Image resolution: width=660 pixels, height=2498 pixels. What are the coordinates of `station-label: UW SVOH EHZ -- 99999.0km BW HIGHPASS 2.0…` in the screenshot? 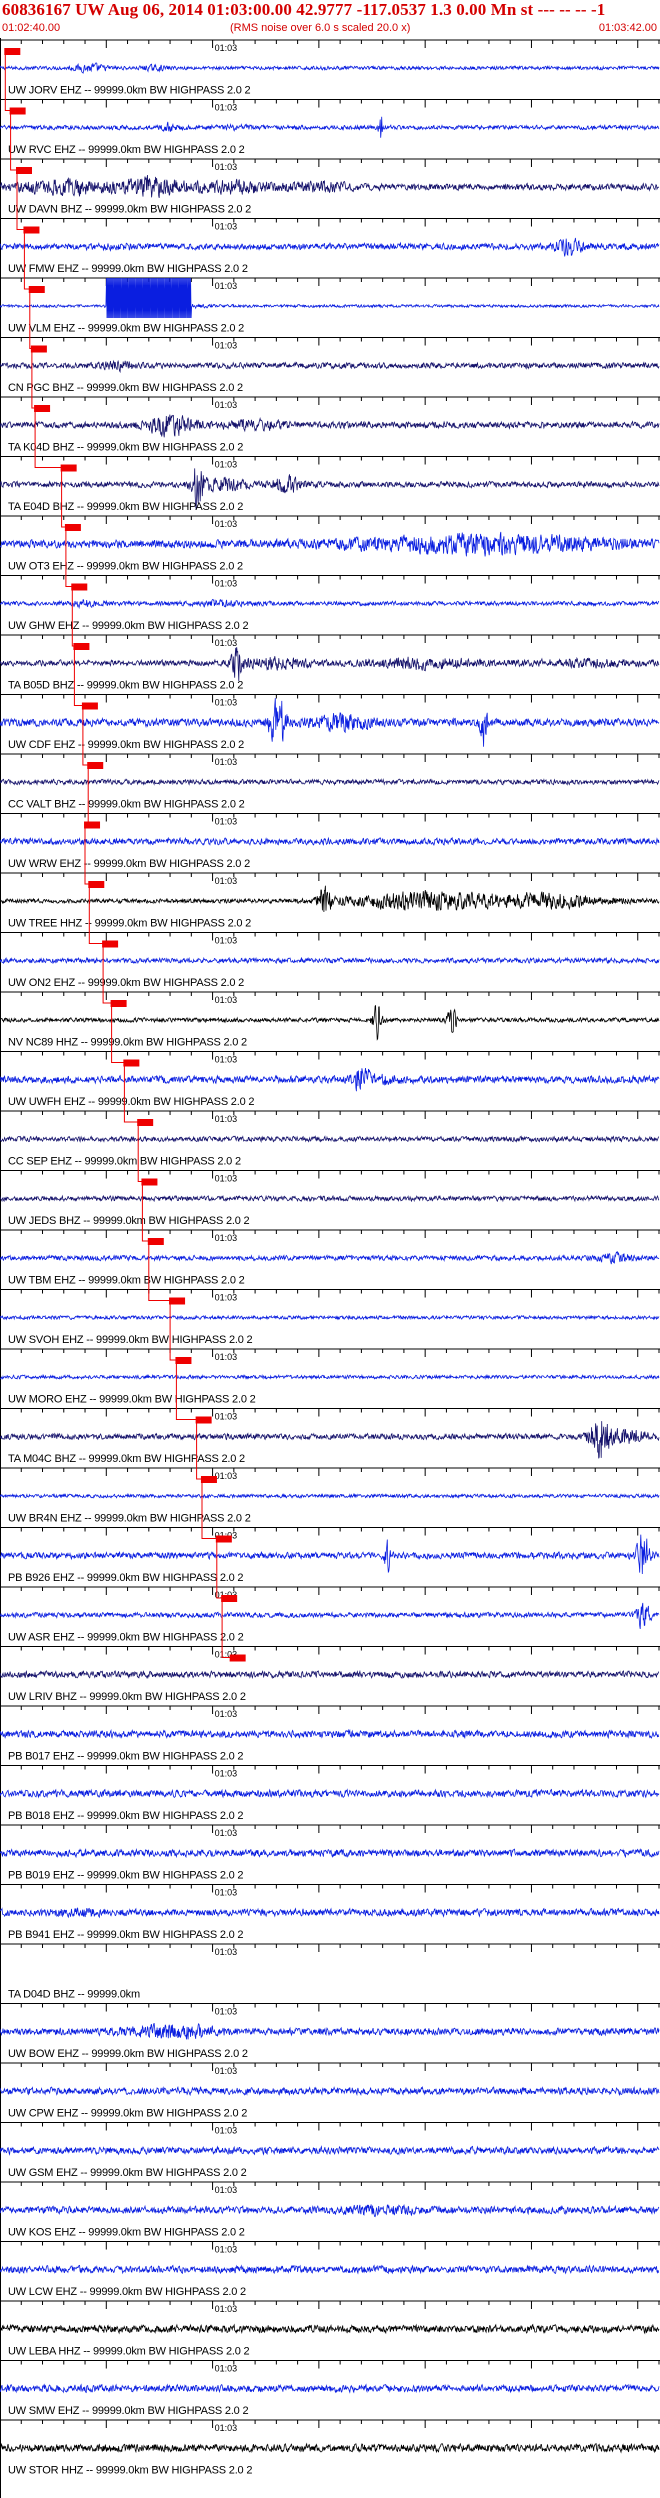 It's located at (130, 1340).